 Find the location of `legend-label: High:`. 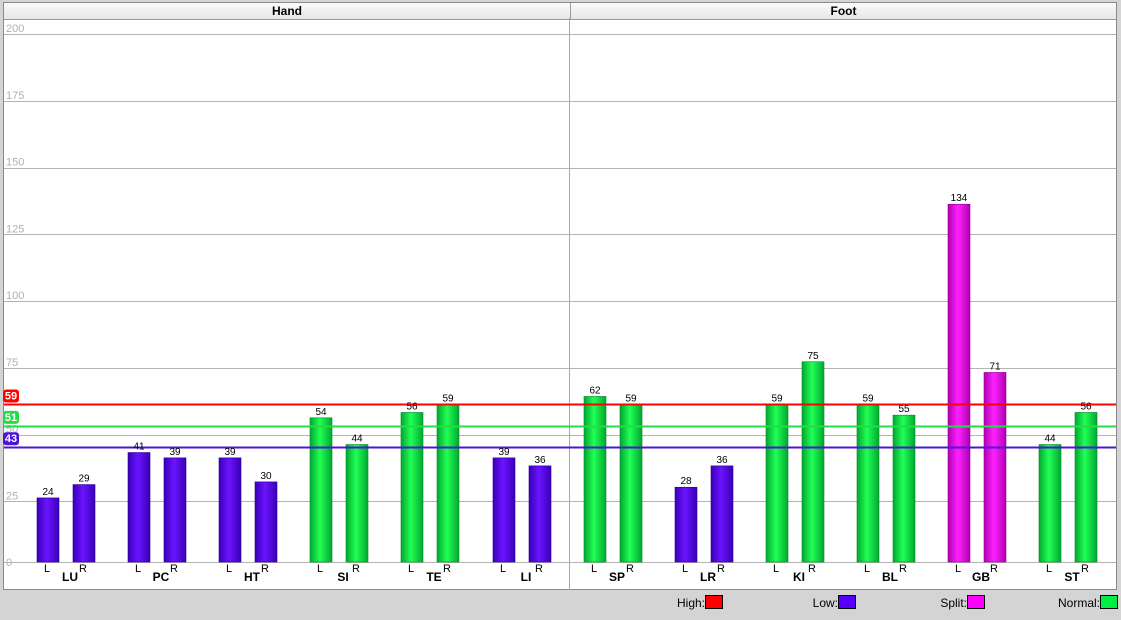

legend-label: High: is located at coordinates (690, 603).